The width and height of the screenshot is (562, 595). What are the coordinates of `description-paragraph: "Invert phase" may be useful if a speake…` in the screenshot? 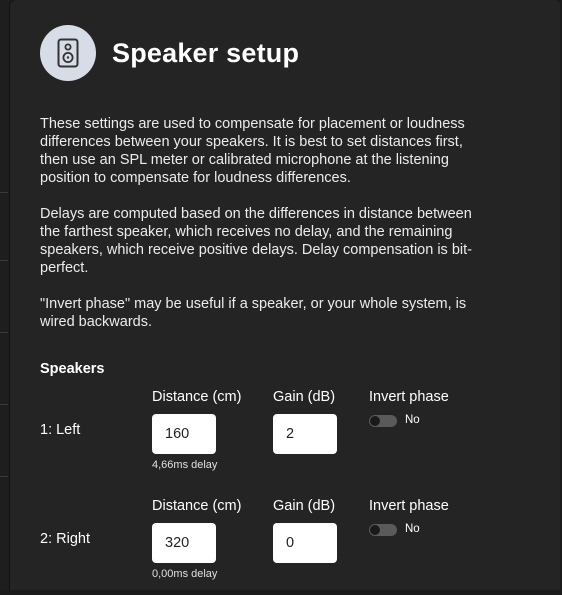 It's located at (253, 313).